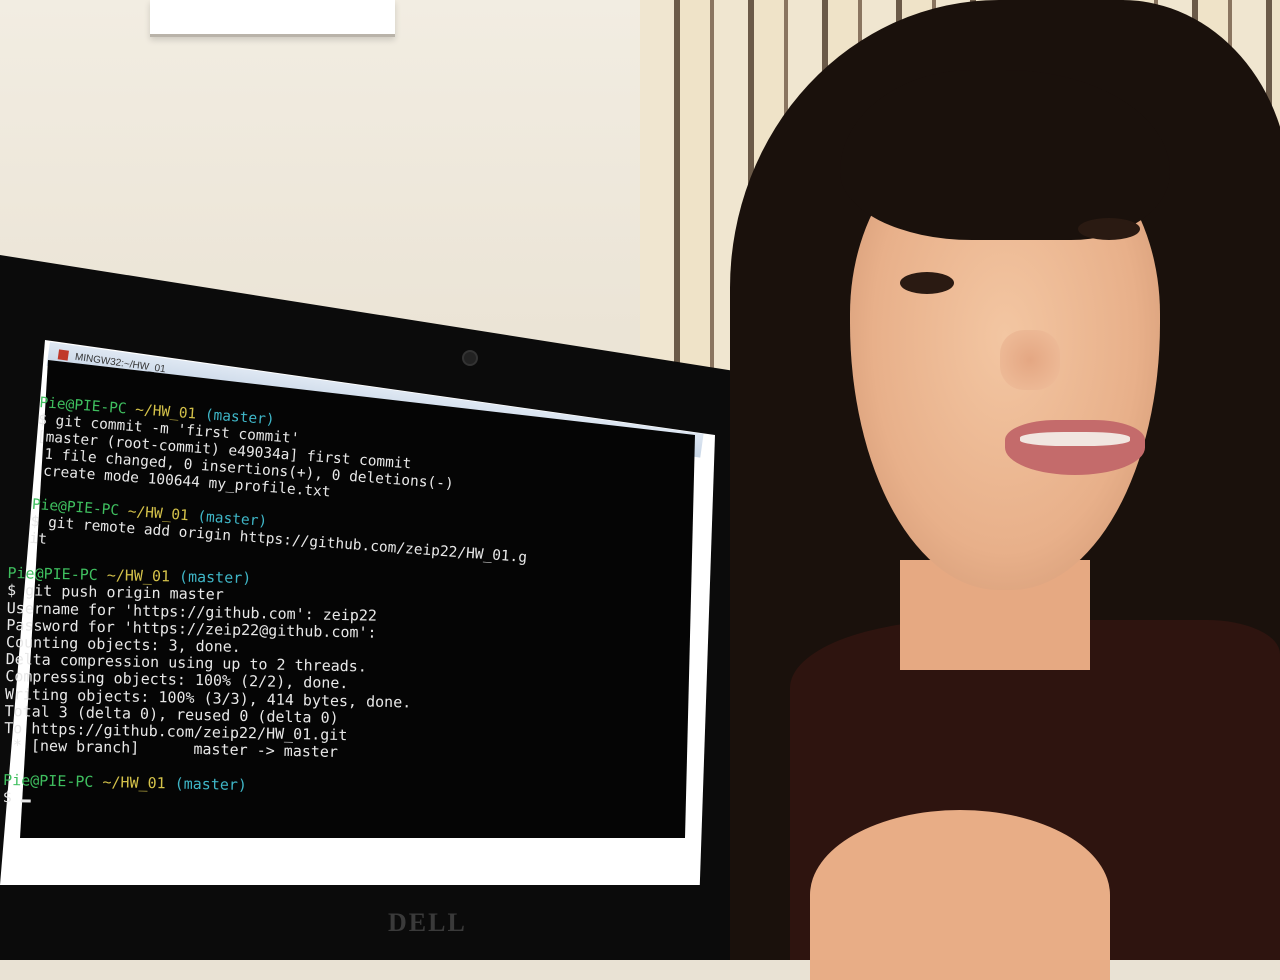 Image resolution: width=1280 pixels, height=980 pixels. What do you see at coordinates (927, 283) in the screenshot?
I see `person-left-eye` at bounding box center [927, 283].